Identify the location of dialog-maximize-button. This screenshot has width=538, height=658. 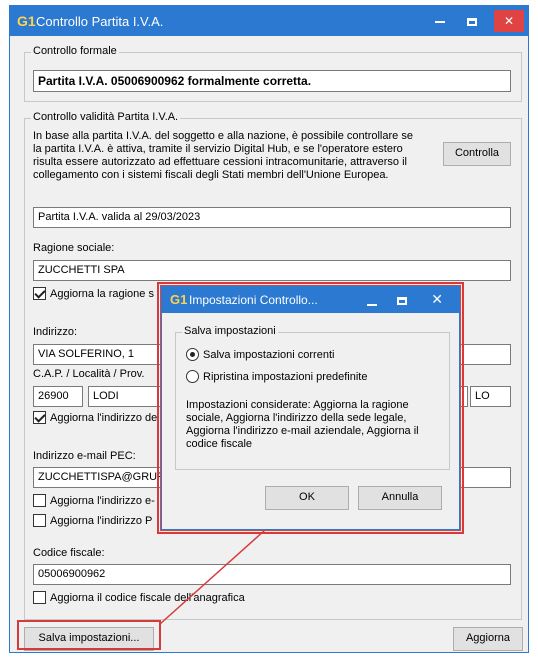
(402, 301).